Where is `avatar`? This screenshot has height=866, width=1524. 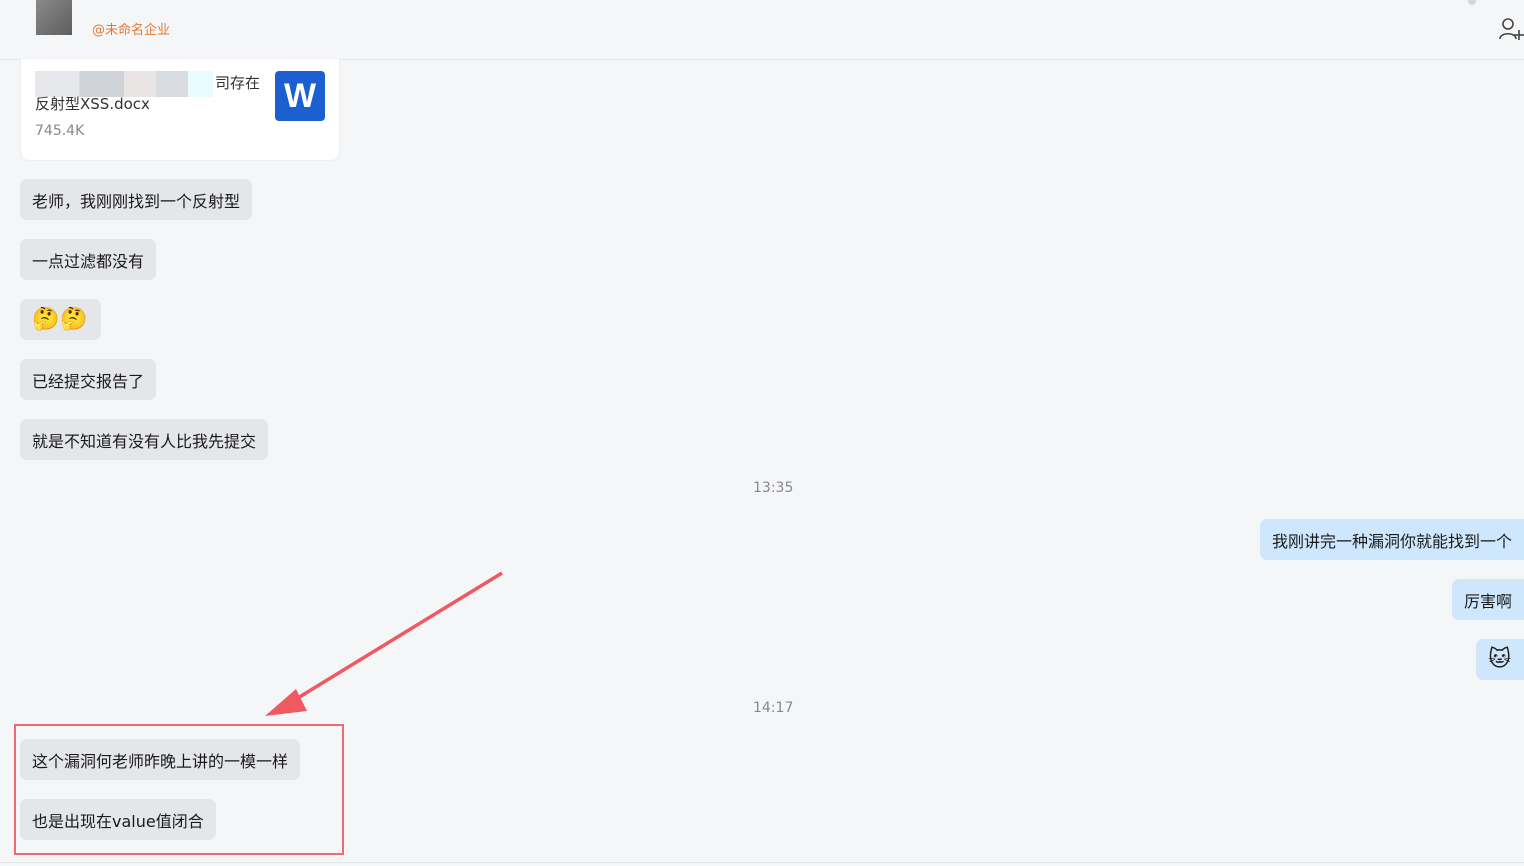 avatar is located at coordinates (54, 17).